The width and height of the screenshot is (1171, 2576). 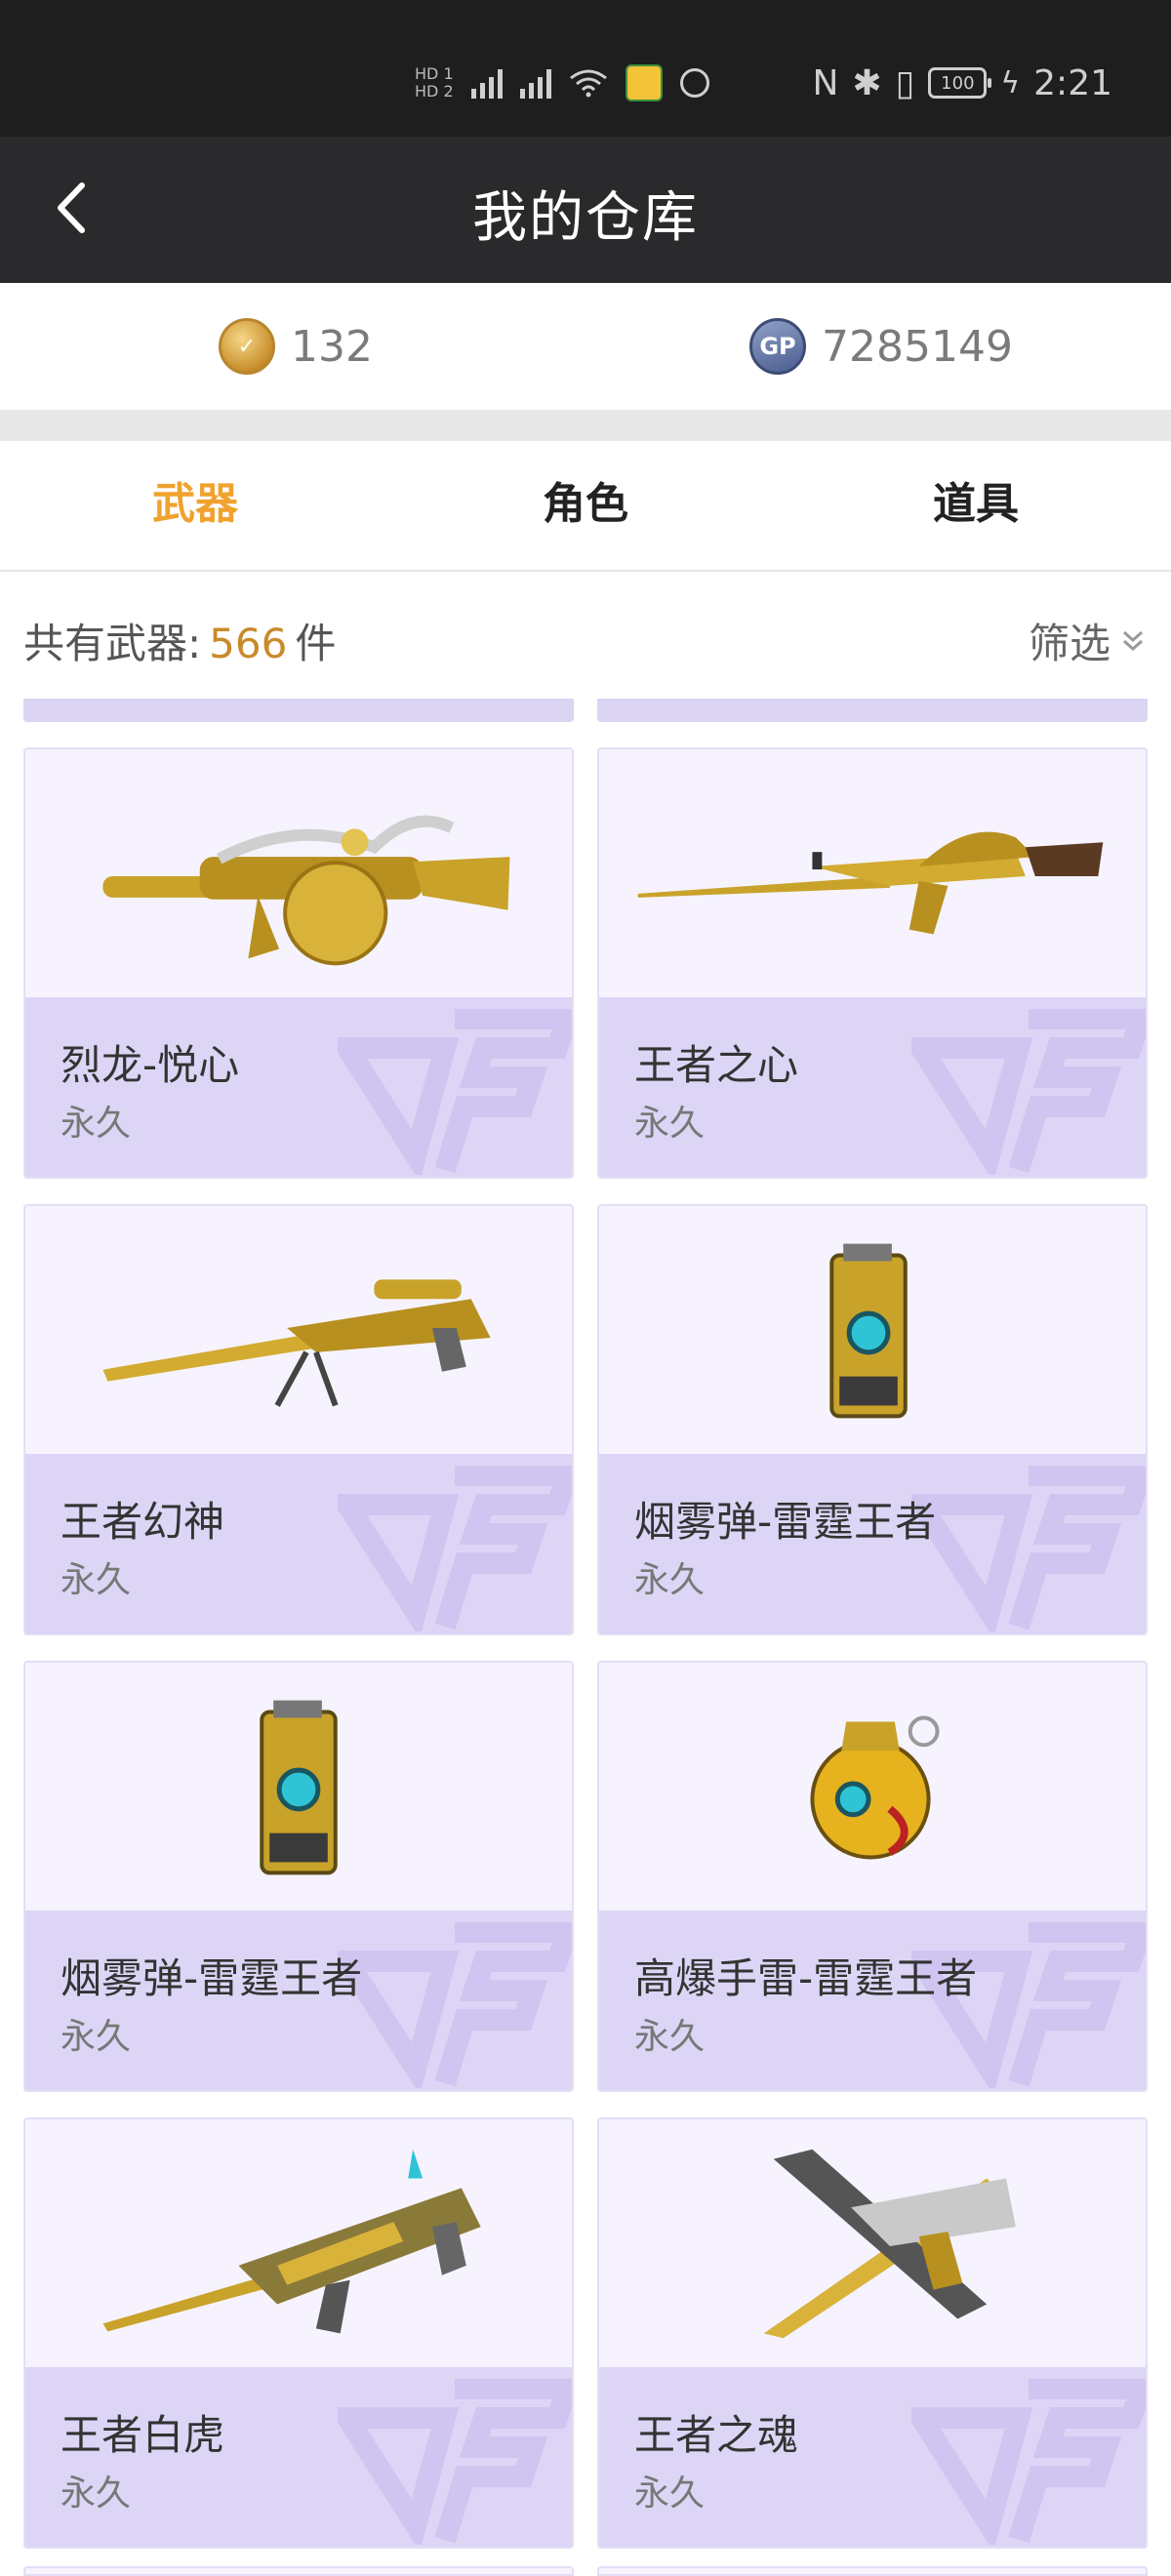 I want to click on section-divider, so click(x=585, y=425).